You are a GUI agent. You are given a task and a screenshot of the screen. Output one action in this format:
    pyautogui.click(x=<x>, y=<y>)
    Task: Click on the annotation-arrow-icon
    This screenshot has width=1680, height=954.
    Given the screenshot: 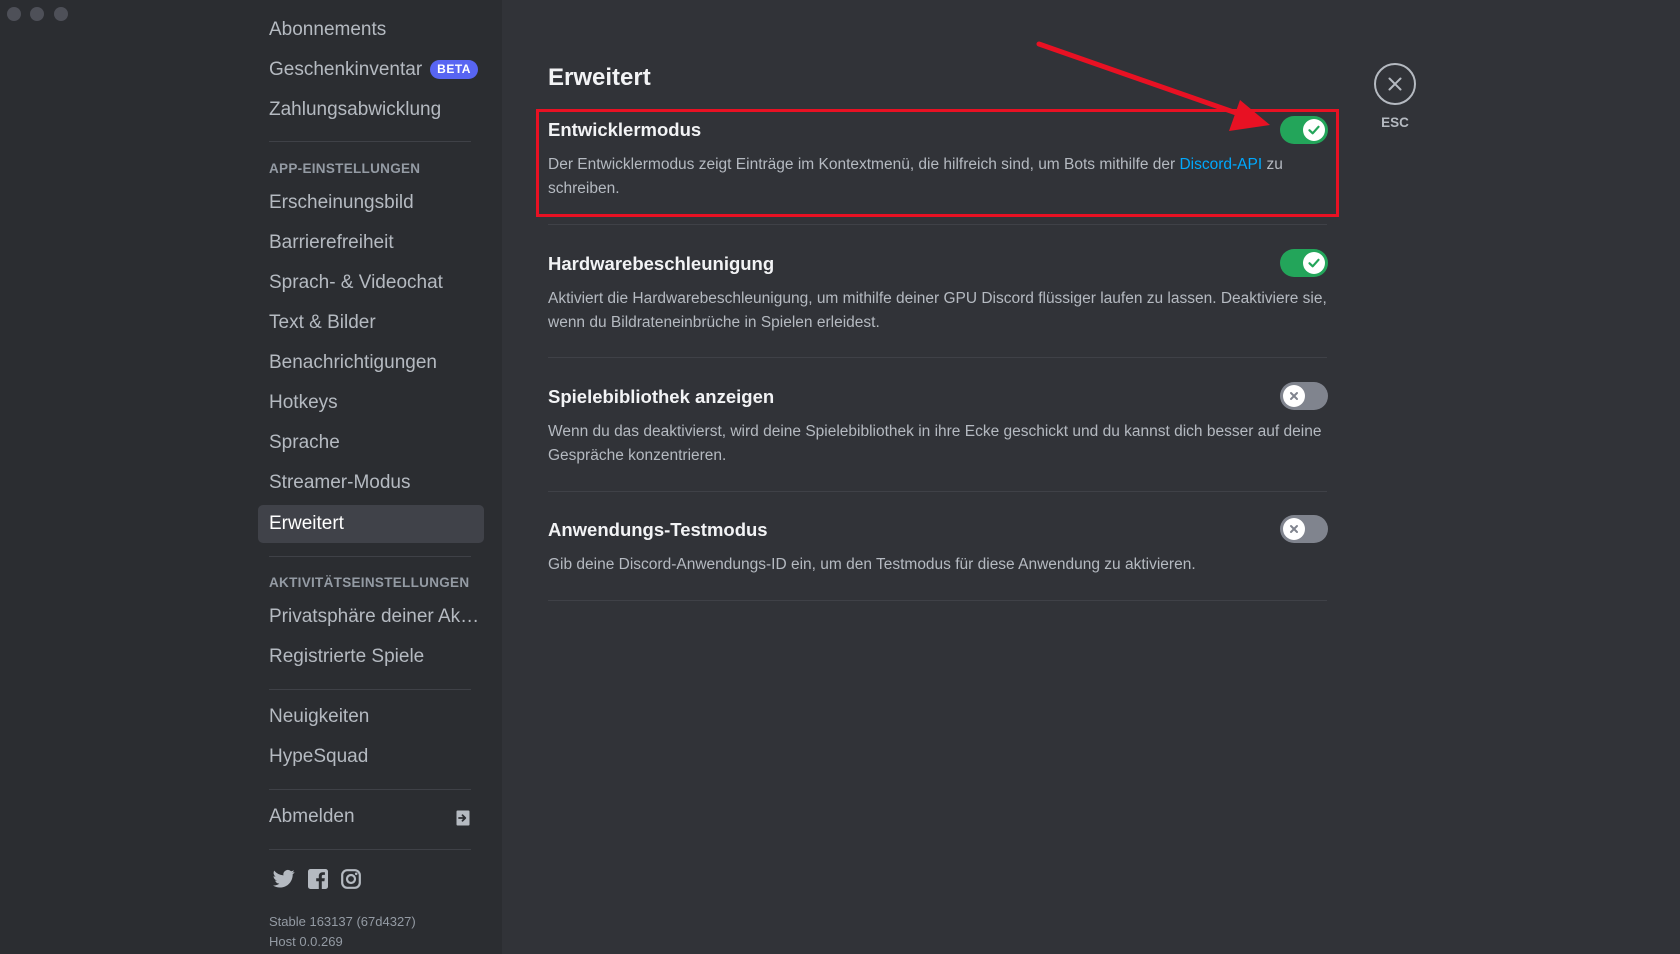 What is the action you would take?
    pyautogui.click(x=1153, y=86)
    